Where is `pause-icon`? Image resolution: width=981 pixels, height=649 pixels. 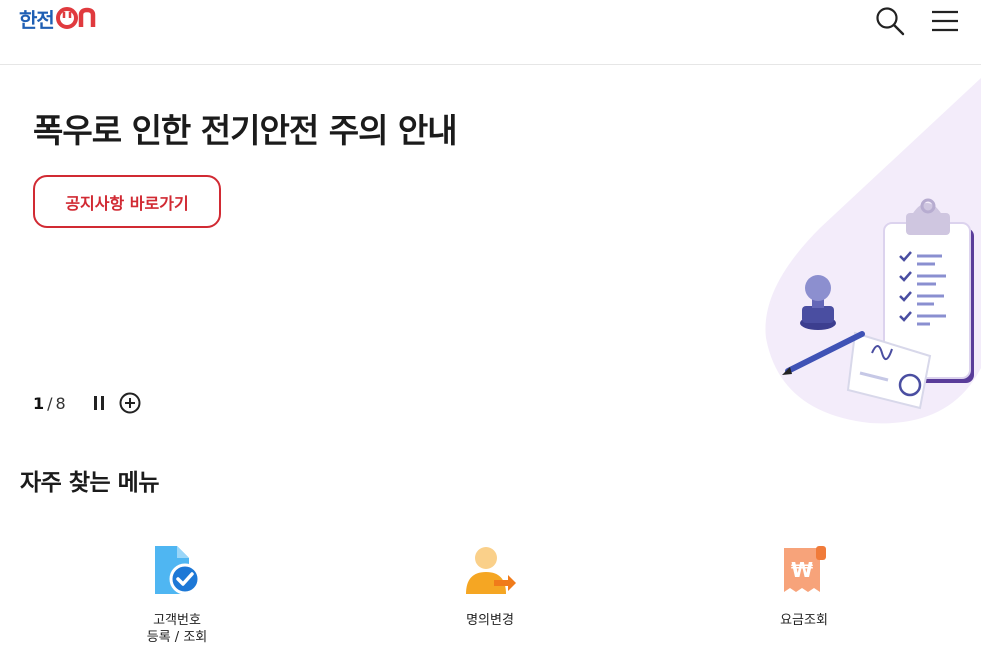
pause-icon is located at coordinates (99, 403).